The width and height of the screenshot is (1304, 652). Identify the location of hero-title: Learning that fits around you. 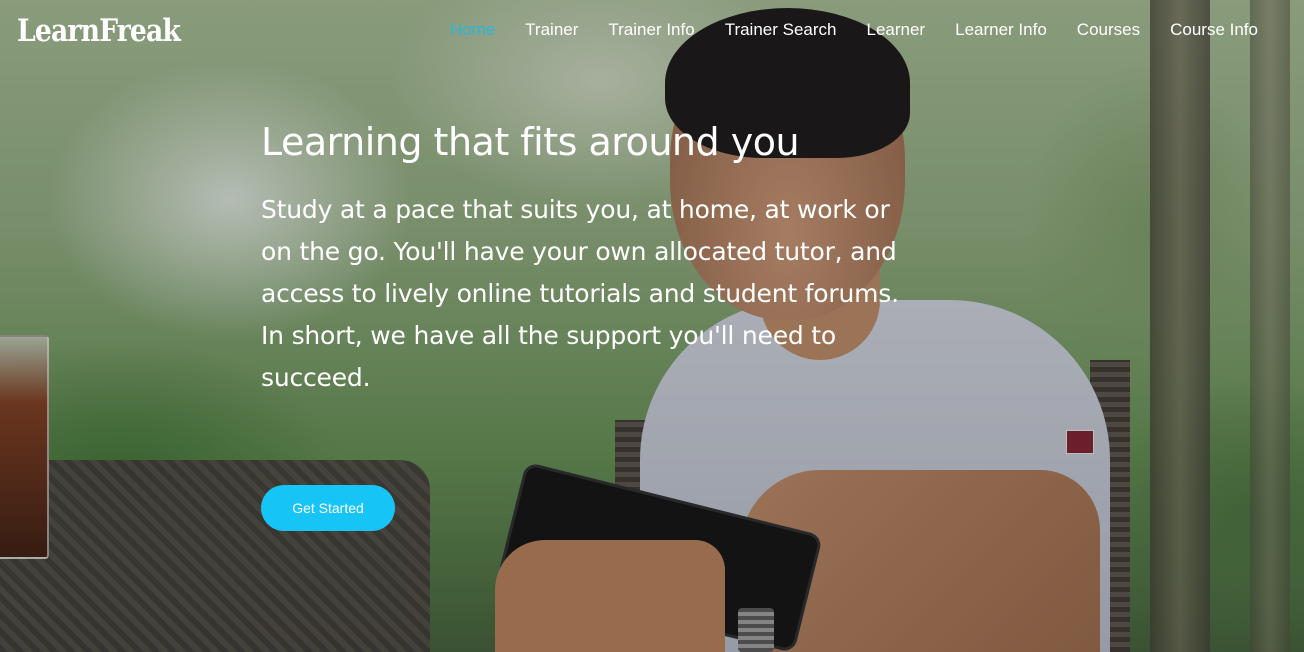
(530, 142).